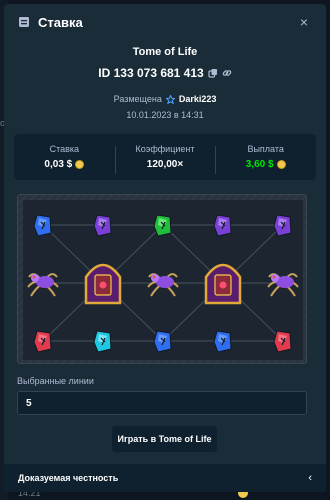 The image size is (330, 500). Describe the element at coordinates (165, 478) in the screenshot. I see `provably-fair-bar: Доказуемая честность ‹` at that location.